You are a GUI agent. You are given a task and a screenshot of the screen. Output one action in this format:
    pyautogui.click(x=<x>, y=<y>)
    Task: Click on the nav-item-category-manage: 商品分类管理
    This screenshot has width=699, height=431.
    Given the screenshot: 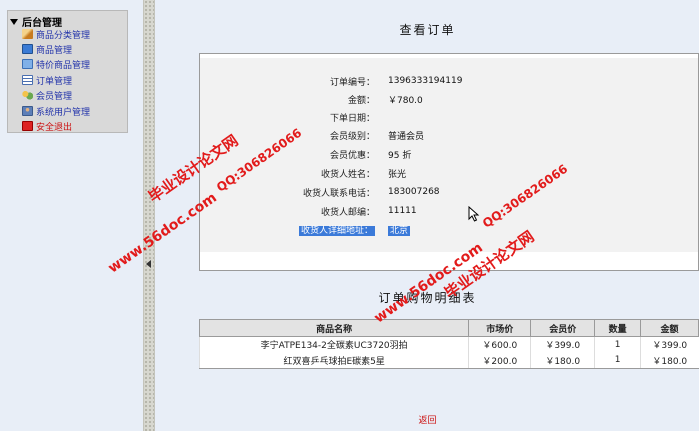 What is the action you would take?
    pyautogui.click(x=56, y=34)
    